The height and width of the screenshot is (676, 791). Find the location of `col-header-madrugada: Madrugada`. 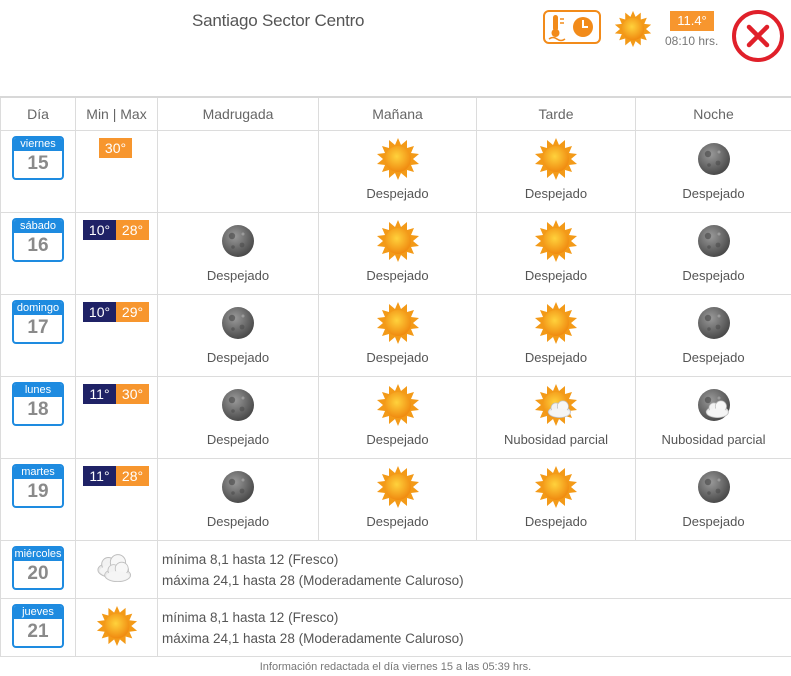

col-header-madrugada: Madrugada is located at coordinates (238, 113).